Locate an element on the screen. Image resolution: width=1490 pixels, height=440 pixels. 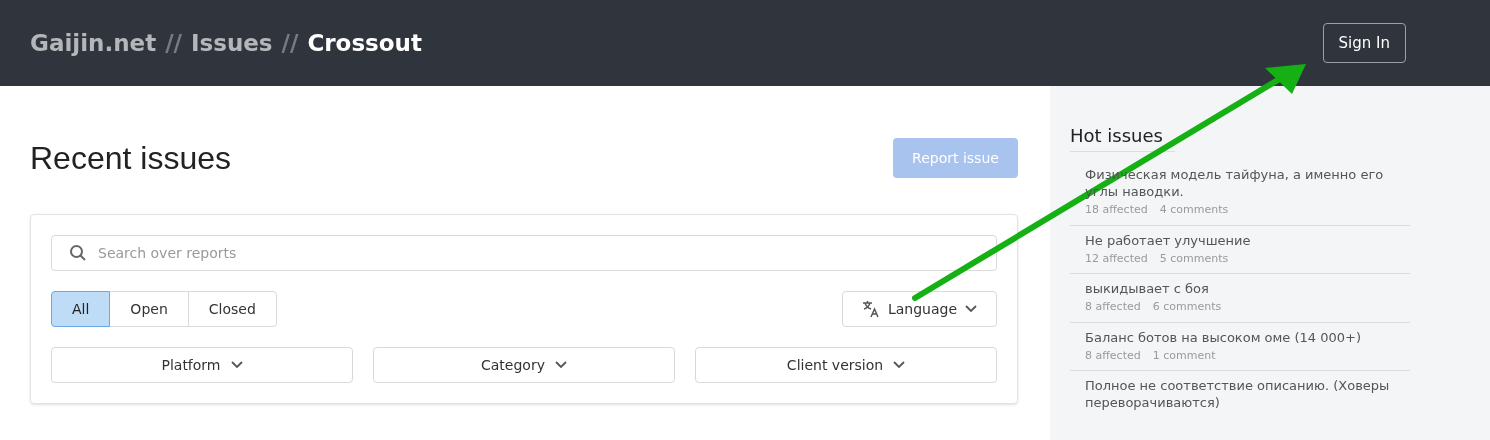
filter-tab: All is located at coordinates (81, 309).